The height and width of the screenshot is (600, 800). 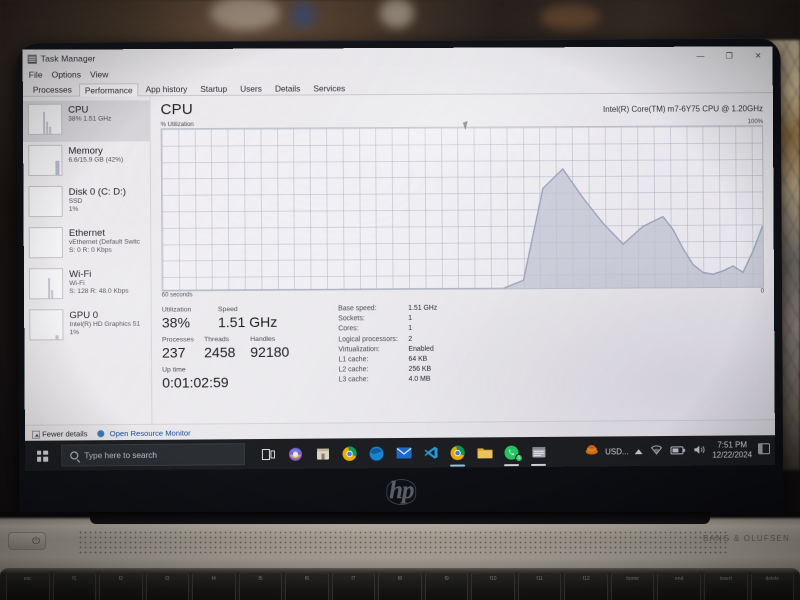 I want to click on minimize-button: —, so click(x=700, y=56).